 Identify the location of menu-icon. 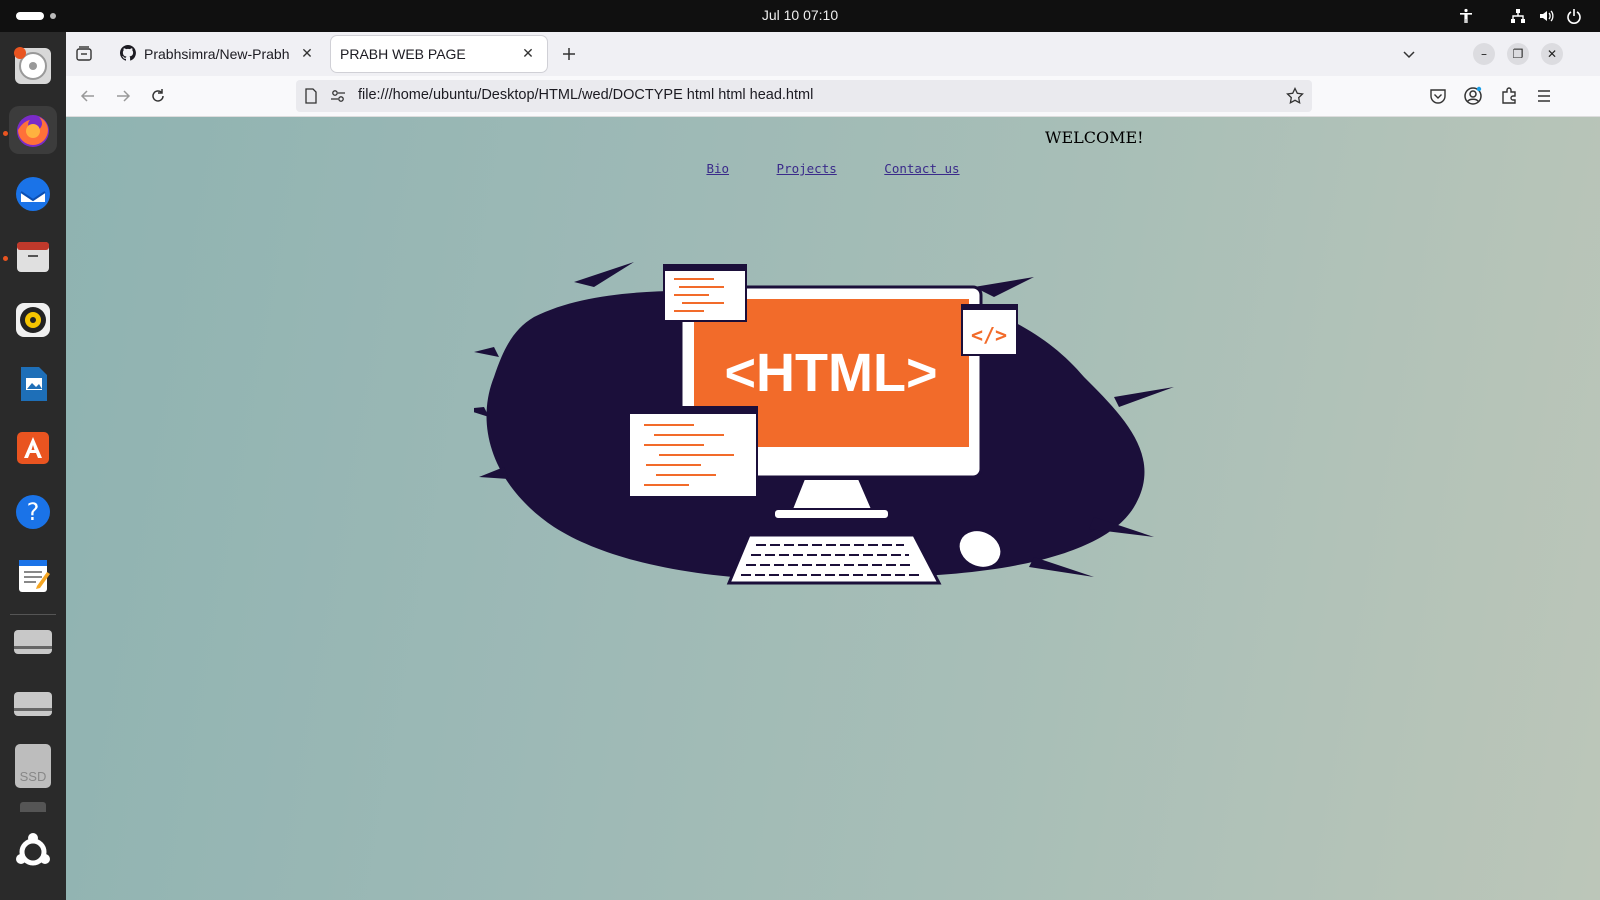
(1544, 96).